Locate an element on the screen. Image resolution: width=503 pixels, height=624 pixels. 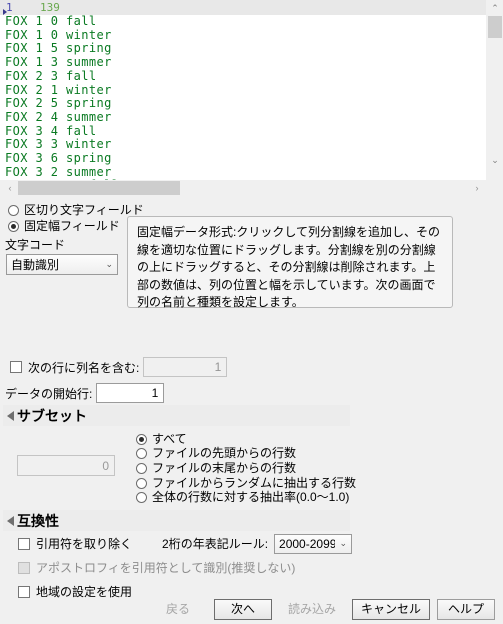
field-type-label: 固定幅フィールド is located at coordinates (72, 226).